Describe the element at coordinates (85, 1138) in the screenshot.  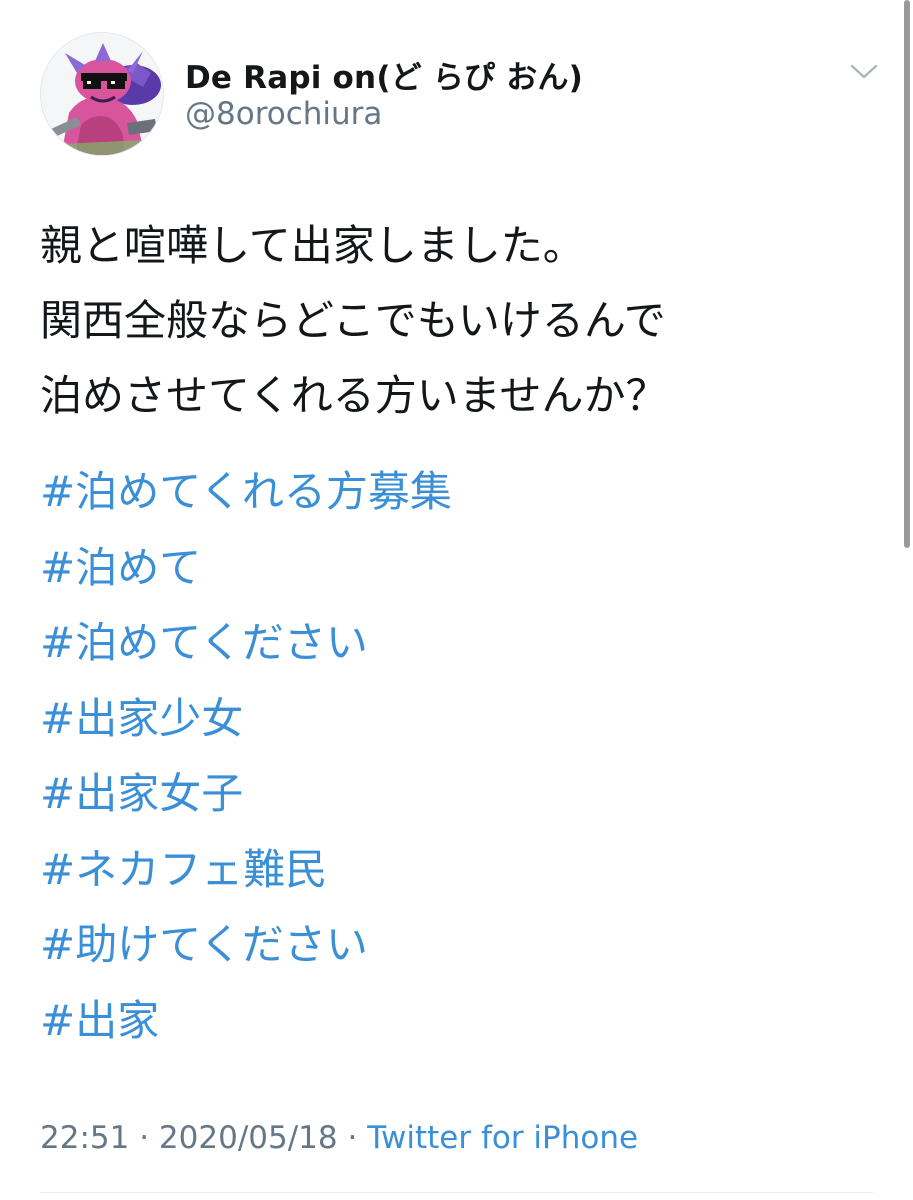
I see `tweet-time: 22:51` at that location.